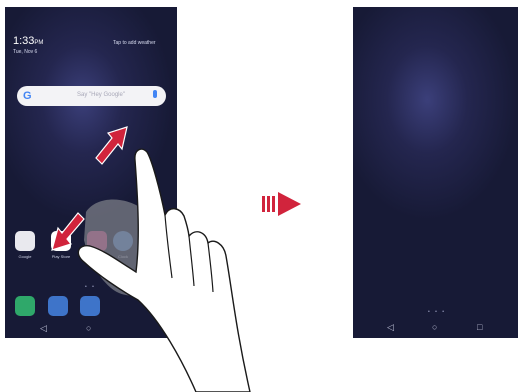  I want to click on transition-arrow-icon, so click(281, 204).